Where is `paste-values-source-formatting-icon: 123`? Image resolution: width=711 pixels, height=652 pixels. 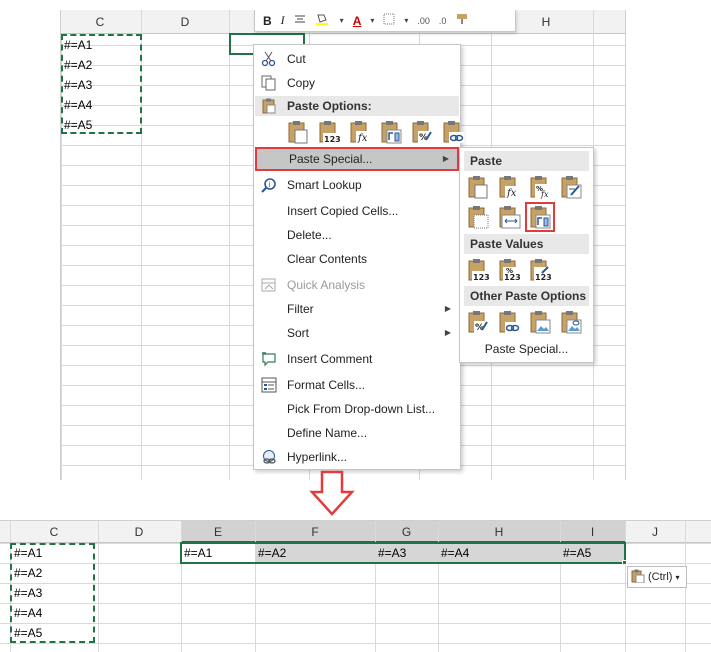
paste-values-source-formatting-icon: 123 is located at coordinates (540, 270).